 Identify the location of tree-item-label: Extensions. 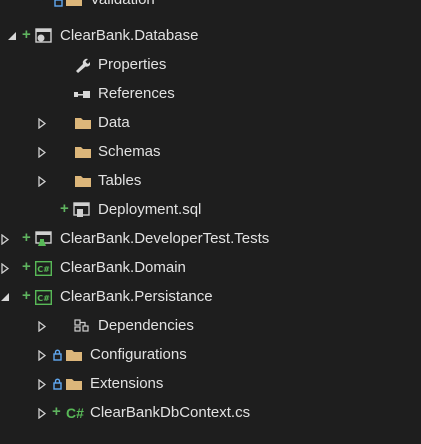
(127, 383).